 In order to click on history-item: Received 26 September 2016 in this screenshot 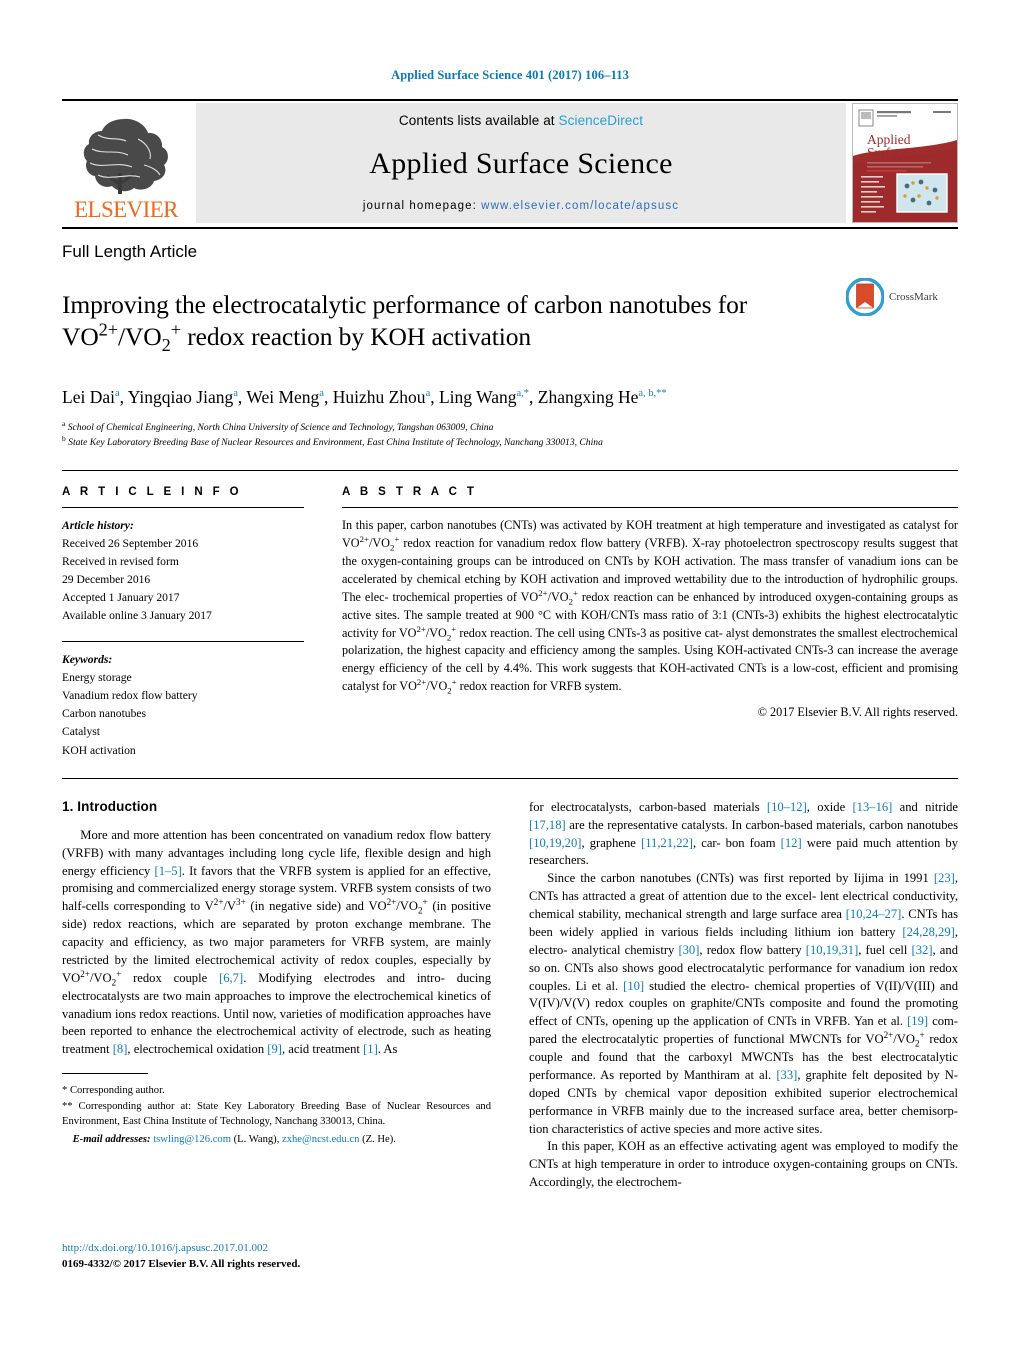, I will do `click(130, 543)`.